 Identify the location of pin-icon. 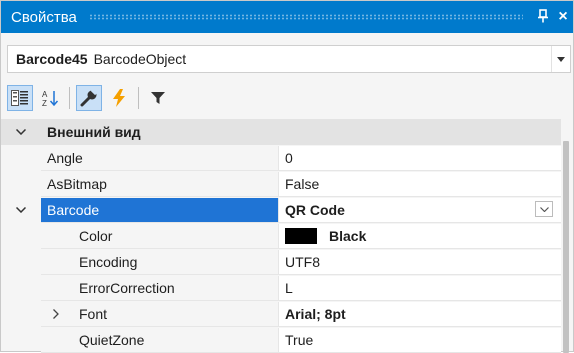
(543, 15).